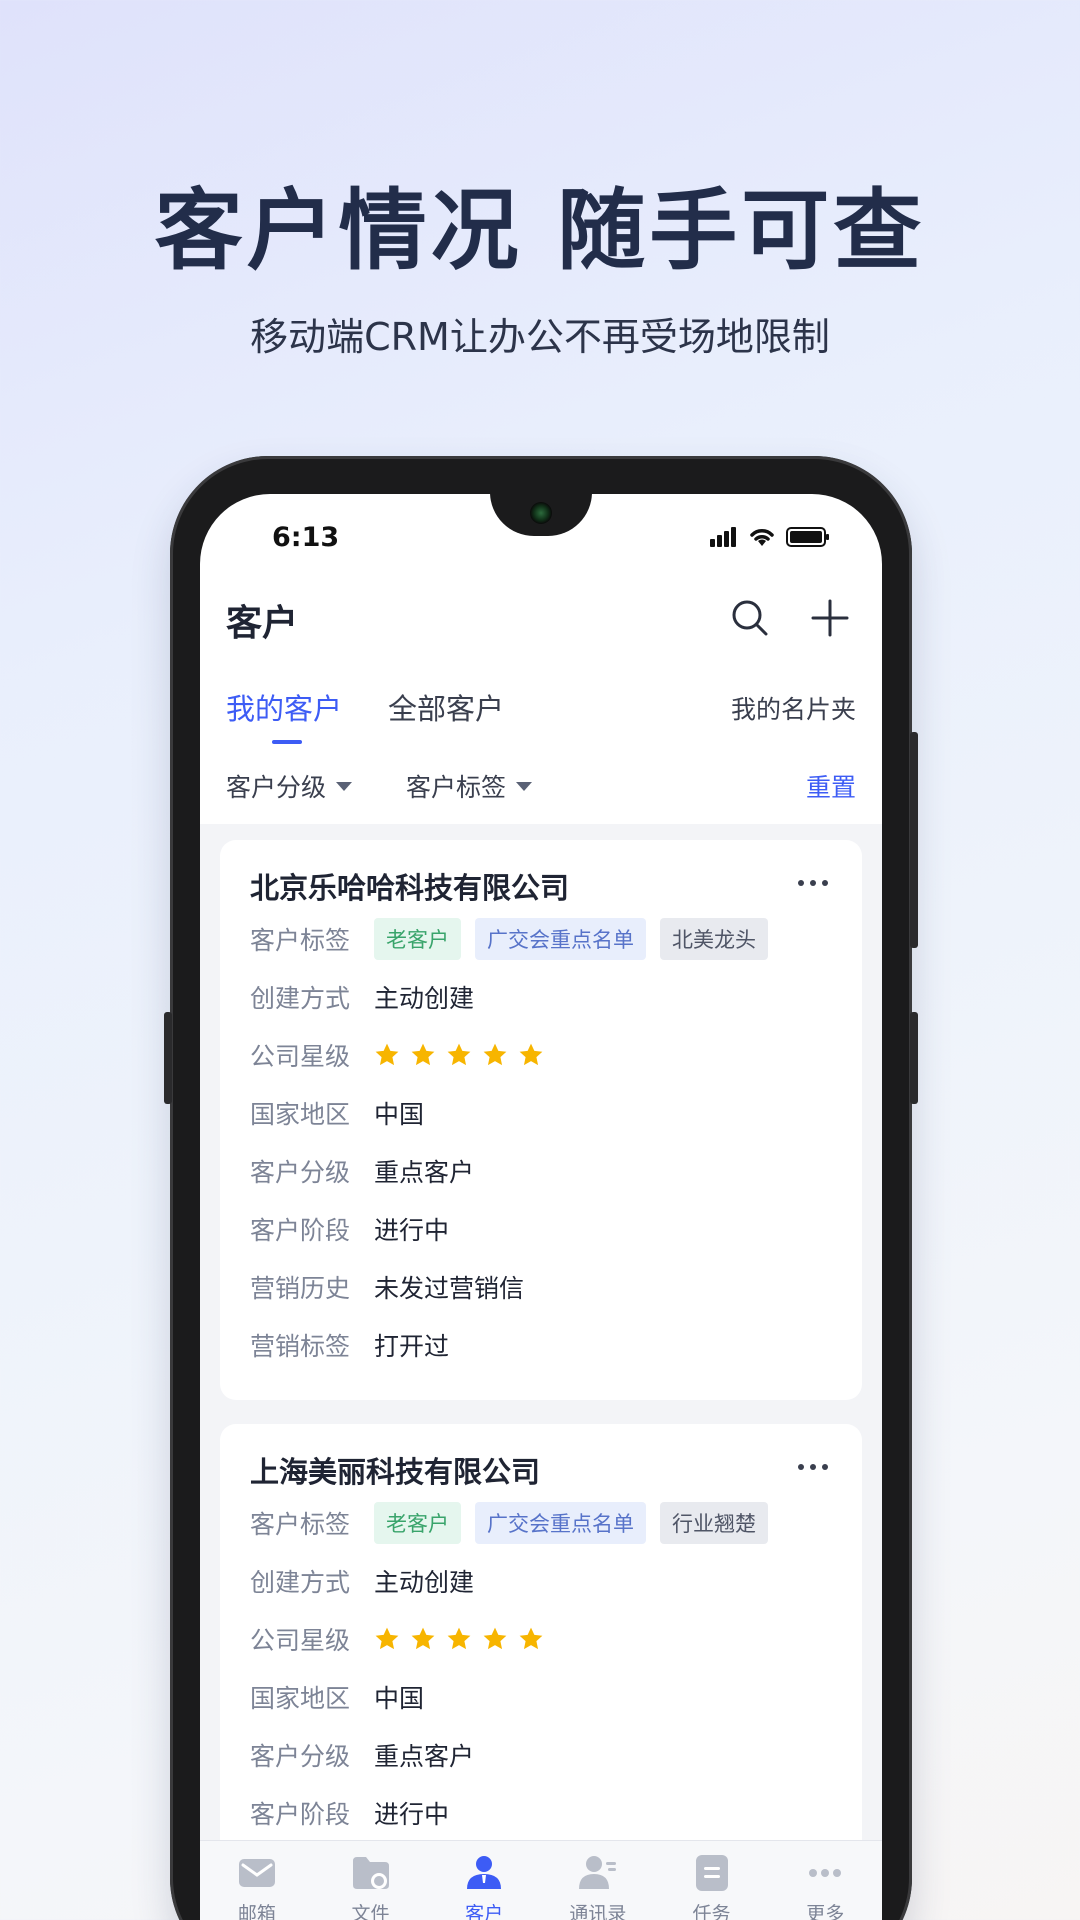 The height and width of the screenshot is (1920, 1080). I want to click on bottom-tab-bar: 邮箱 文件 客户 通讯录 任务 更多, so click(541, 1880).